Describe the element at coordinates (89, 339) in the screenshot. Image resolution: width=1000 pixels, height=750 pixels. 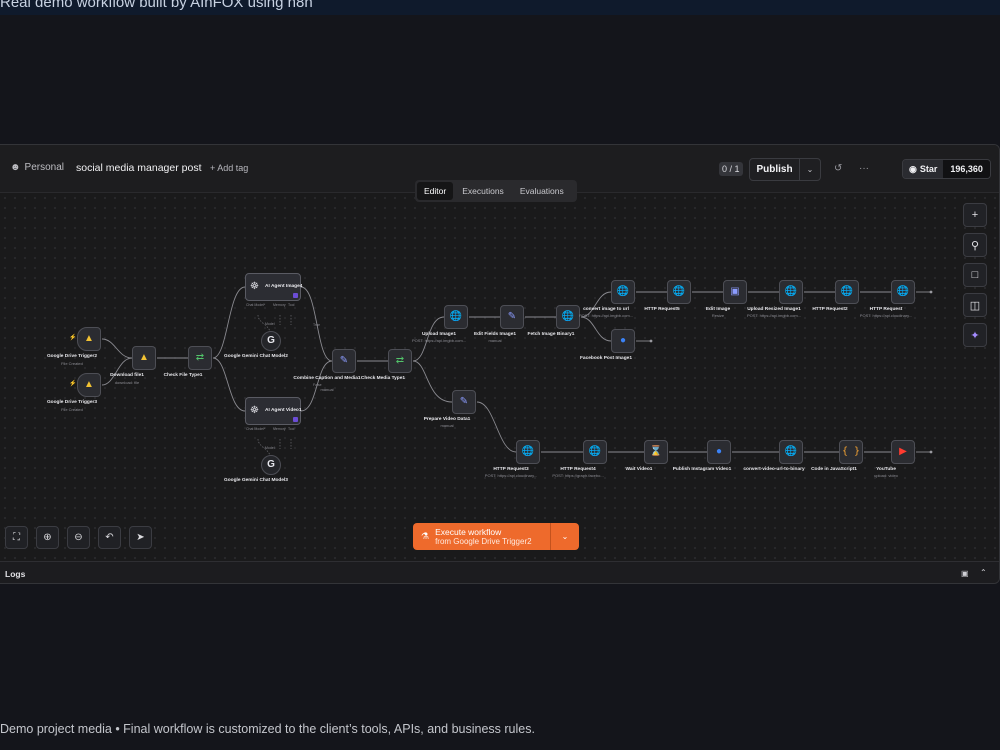
I see `google-drive-trigger2-node: ▲` at that location.